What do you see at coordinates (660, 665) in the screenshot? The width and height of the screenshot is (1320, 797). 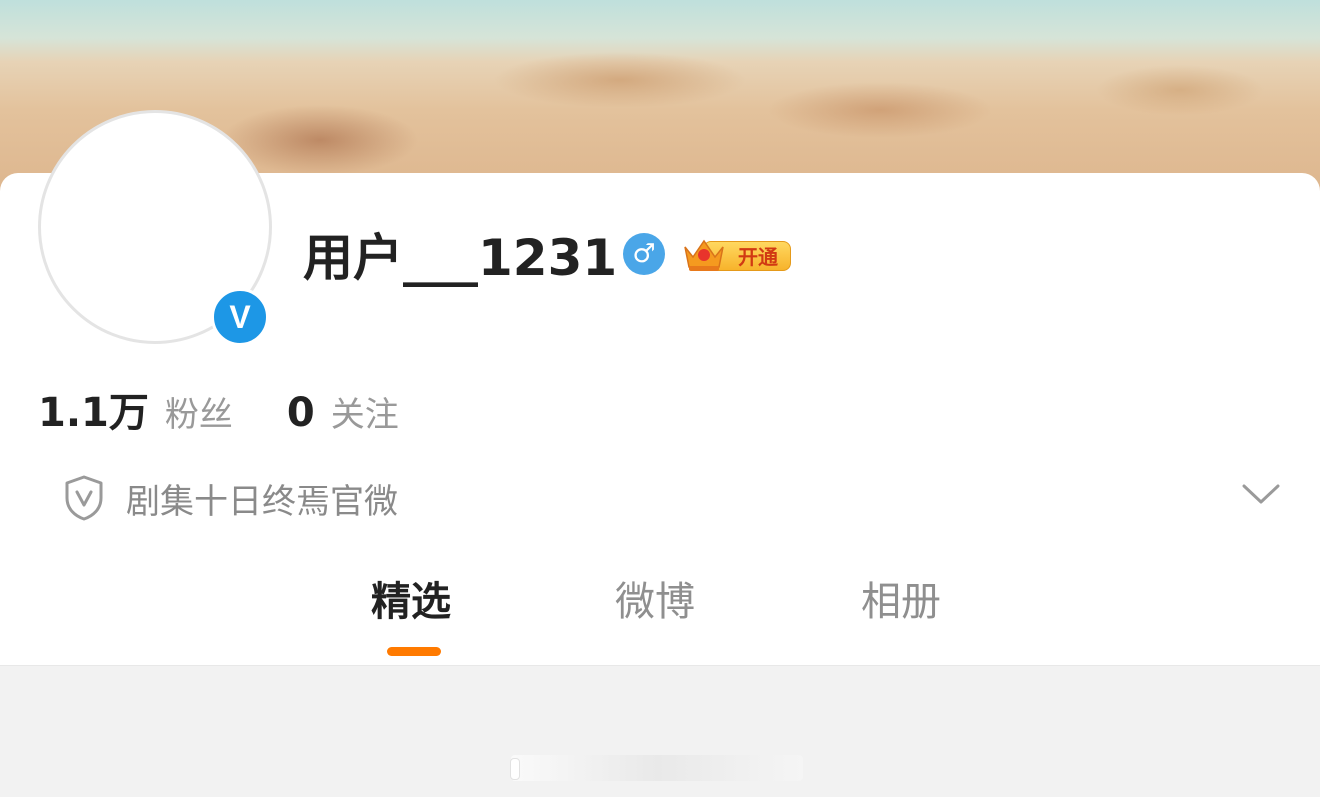 I see `divider` at bounding box center [660, 665].